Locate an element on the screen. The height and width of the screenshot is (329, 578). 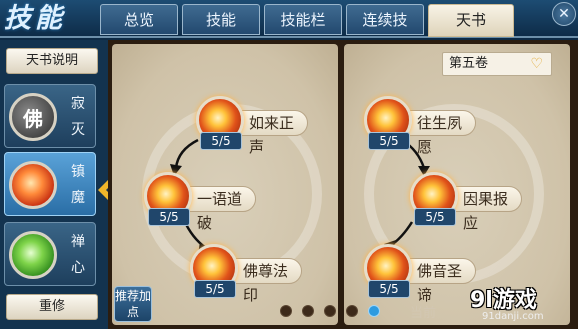
watermark: 9l游戏 91danji.com is located at coordinates (524, 303).